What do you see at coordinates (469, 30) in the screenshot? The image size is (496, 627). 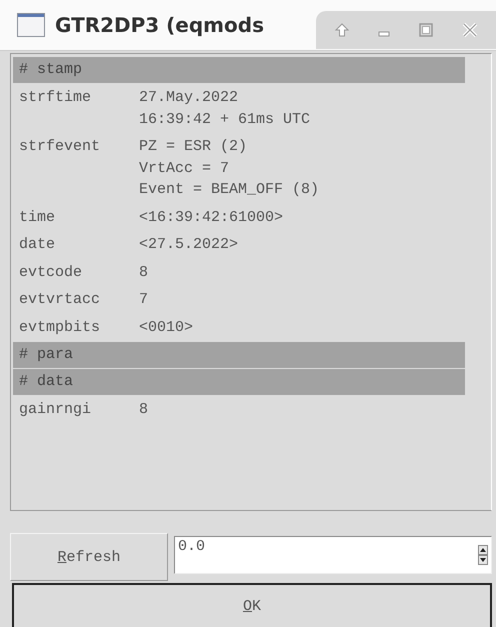 I see `close-icon` at bounding box center [469, 30].